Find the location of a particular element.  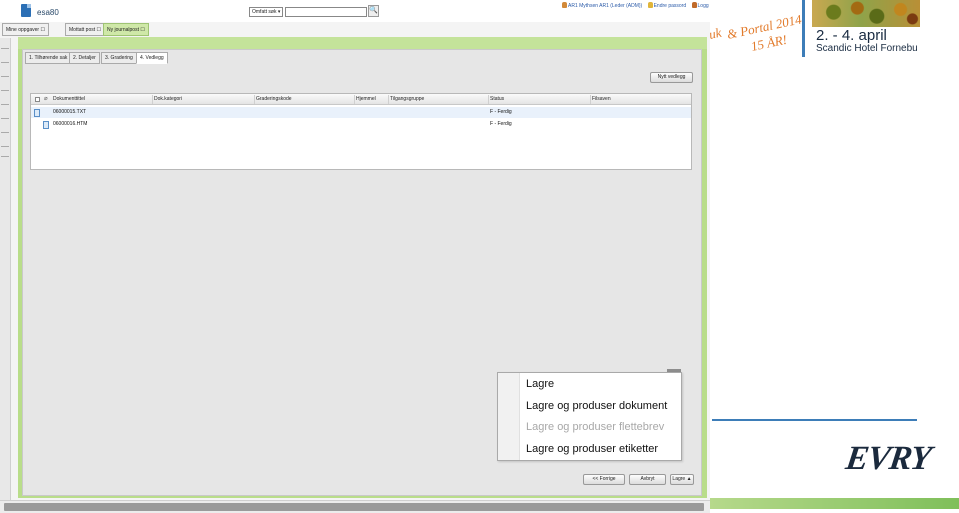

horizontal-scrollbar is located at coordinates (355, 506).